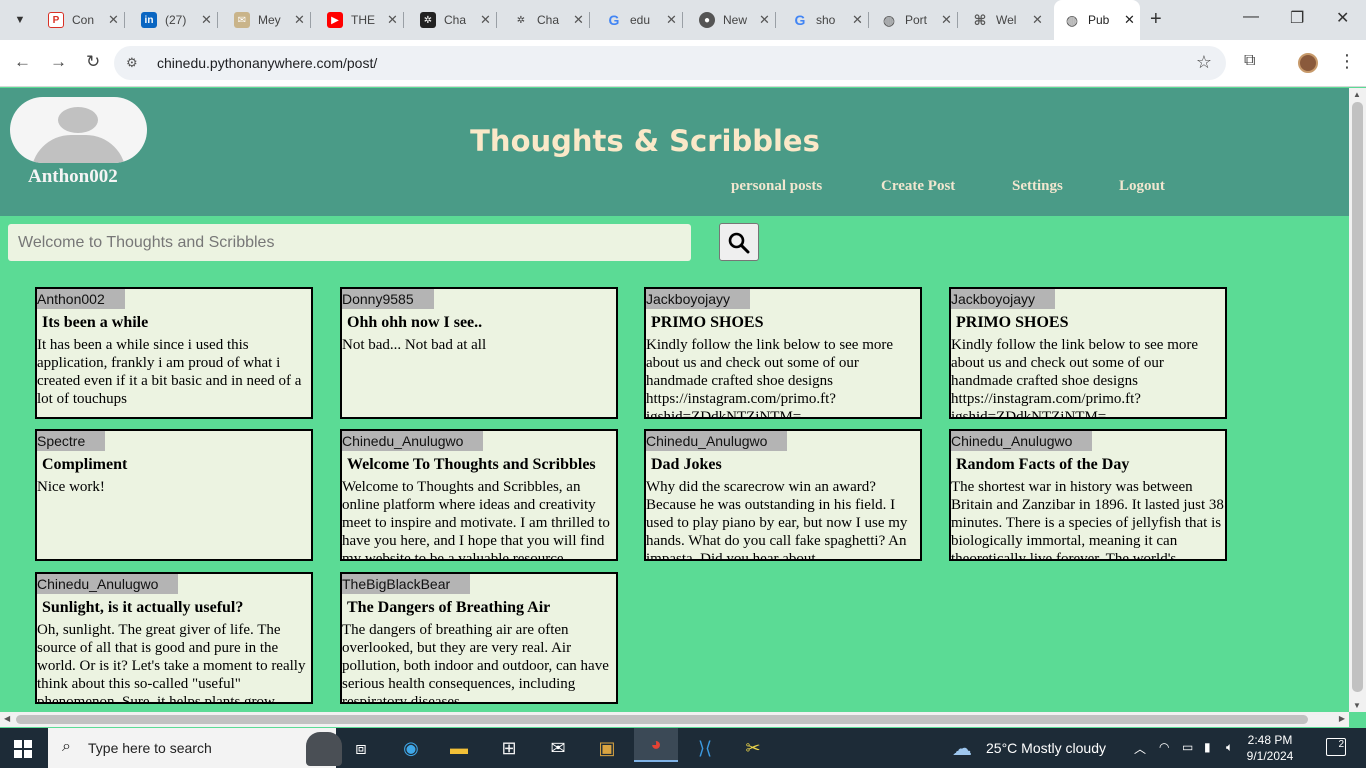  What do you see at coordinates (1164, 747) in the screenshot?
I see `wifi-icon: ◠` at bounding box center [1164, 747].